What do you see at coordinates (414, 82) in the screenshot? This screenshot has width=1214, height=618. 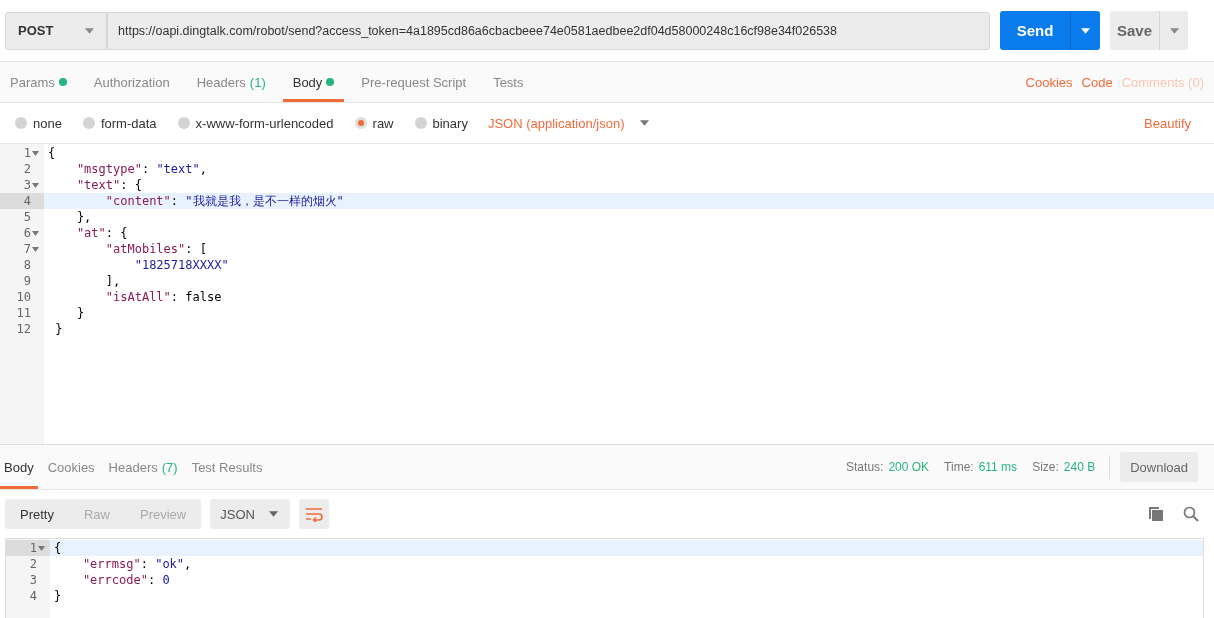 I see `request-tab: Pre-request Script` at bounding box center [414, 82].